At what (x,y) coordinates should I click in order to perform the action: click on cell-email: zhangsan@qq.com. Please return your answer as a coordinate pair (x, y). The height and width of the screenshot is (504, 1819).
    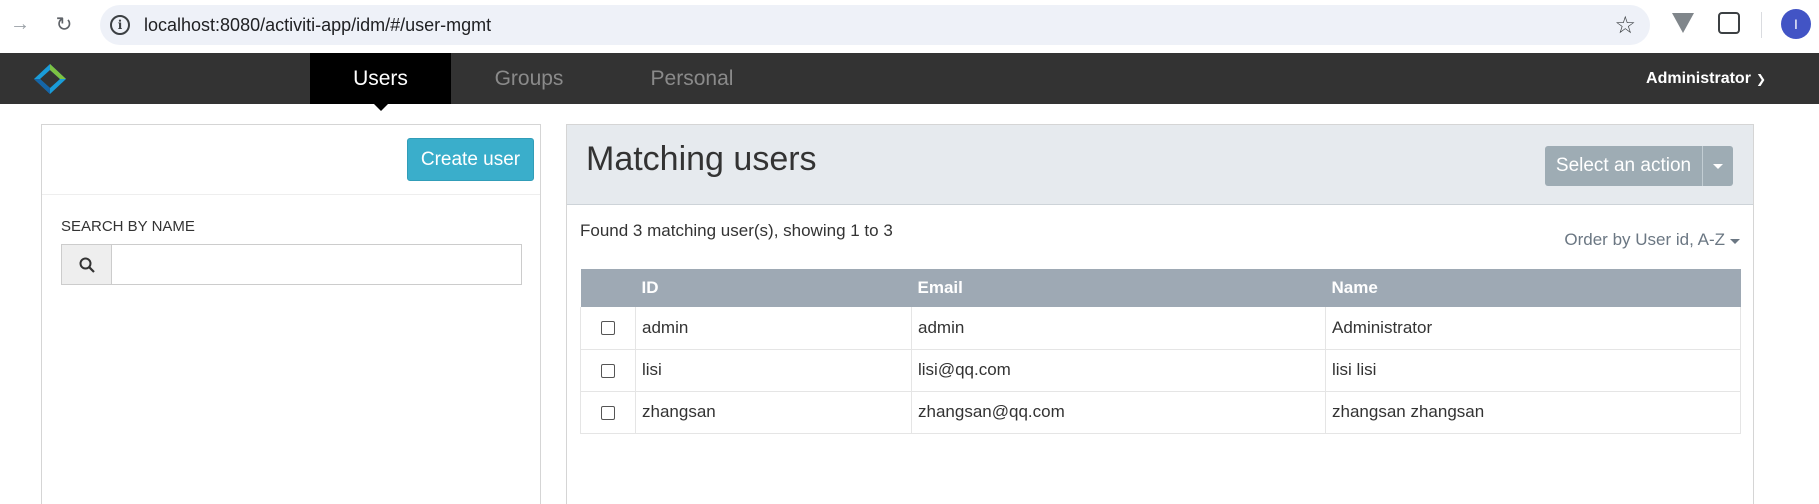
    Looking at the image, I should click on (1118, 412).